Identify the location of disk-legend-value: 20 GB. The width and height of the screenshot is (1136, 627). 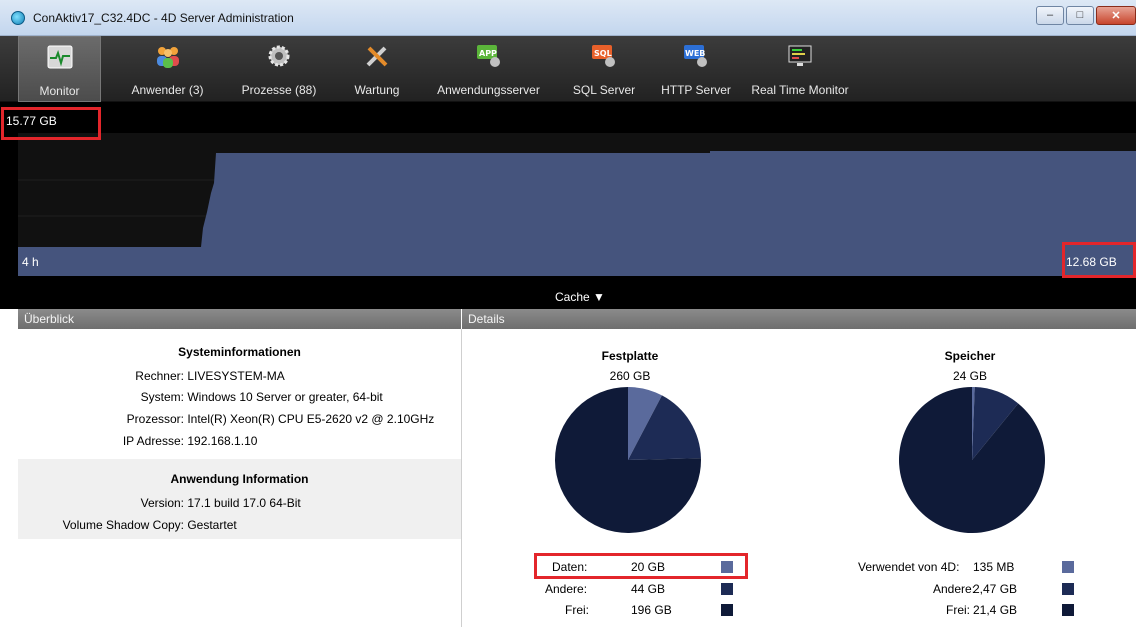
(648, 567).